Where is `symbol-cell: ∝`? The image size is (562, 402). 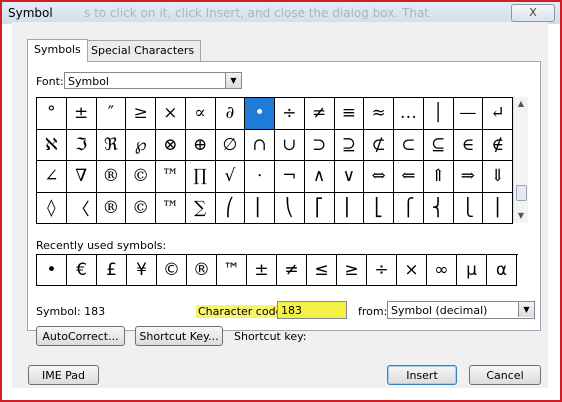
symbol-cell: ∝ is located at coordinates (200, 114).